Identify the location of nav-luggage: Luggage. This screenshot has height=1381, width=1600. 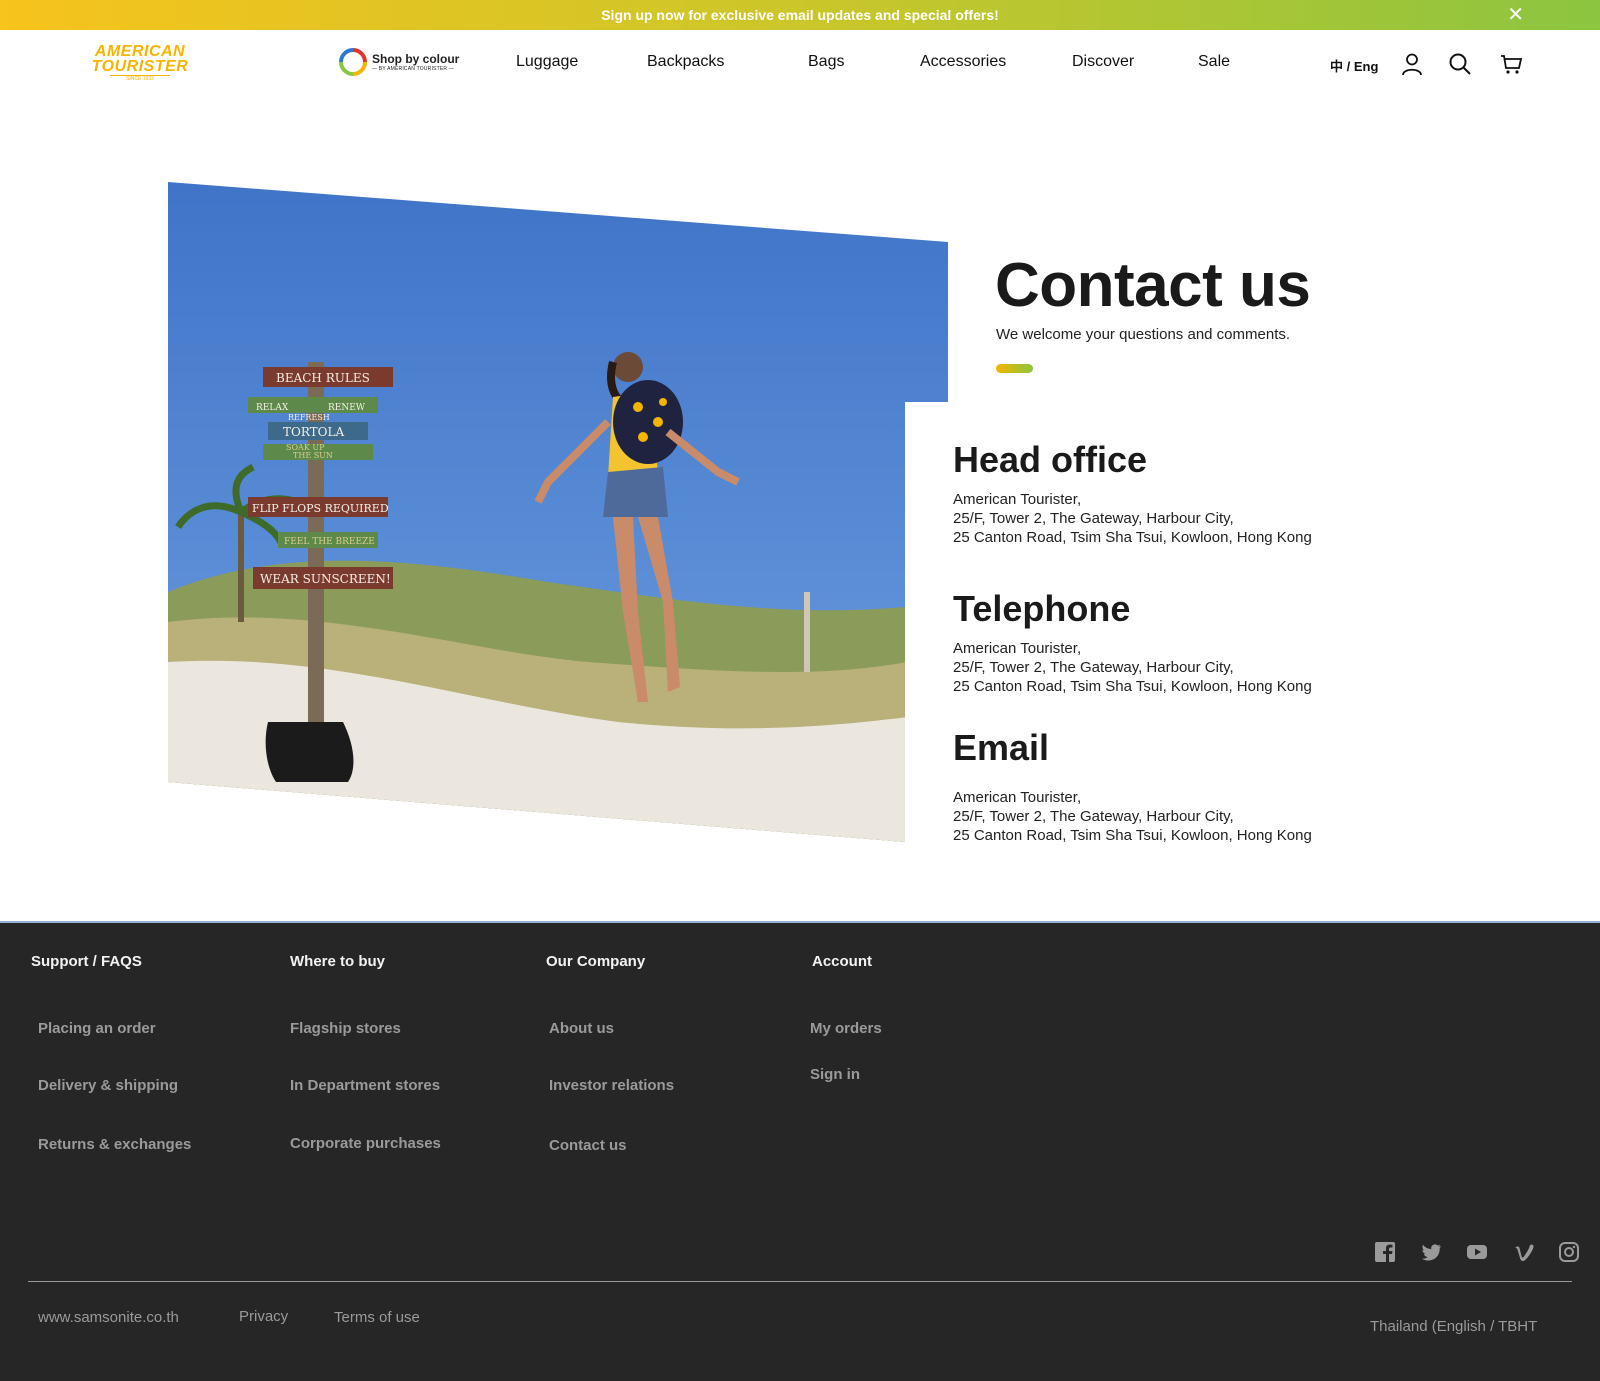
(547, 62).